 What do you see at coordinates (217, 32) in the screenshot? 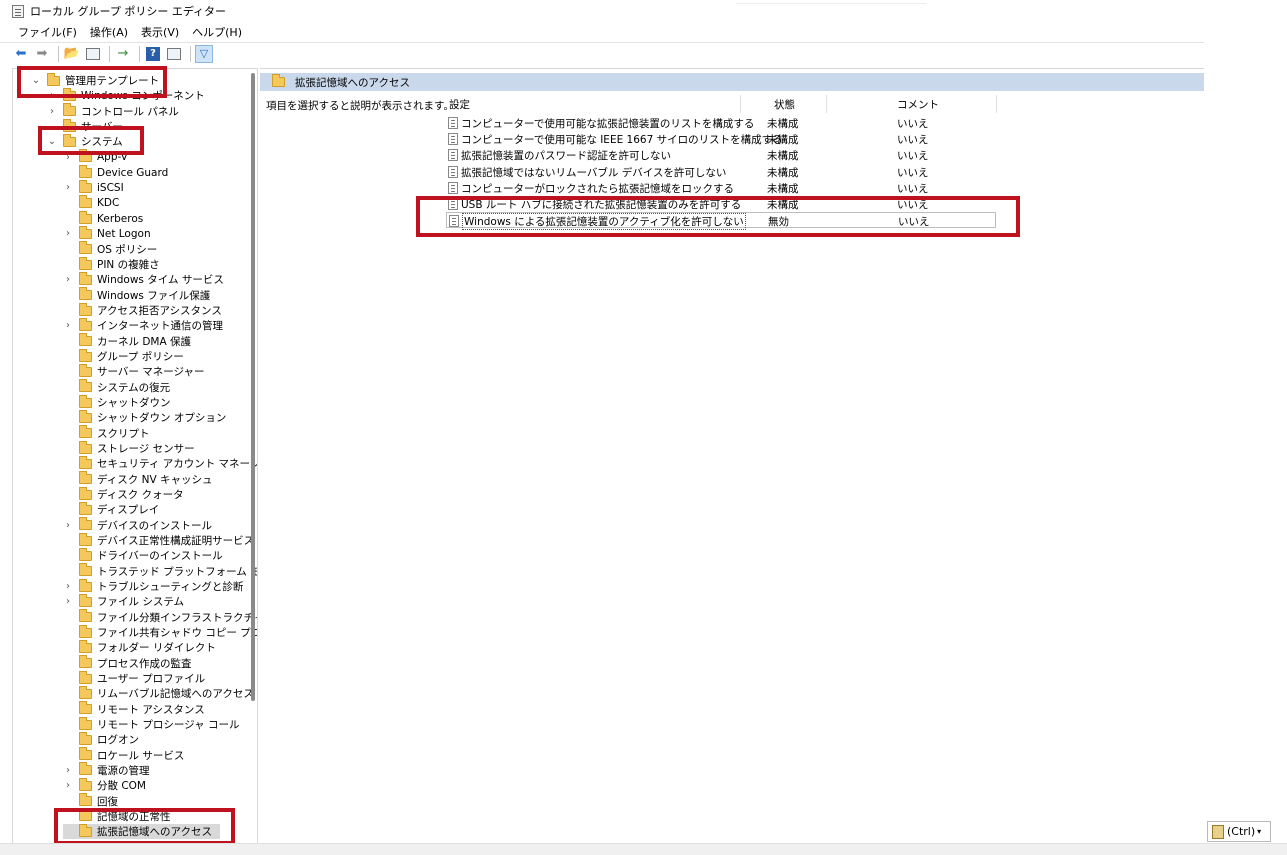
I see `menu-help: ヘルプ(H)` at bounding box center [217, 32].